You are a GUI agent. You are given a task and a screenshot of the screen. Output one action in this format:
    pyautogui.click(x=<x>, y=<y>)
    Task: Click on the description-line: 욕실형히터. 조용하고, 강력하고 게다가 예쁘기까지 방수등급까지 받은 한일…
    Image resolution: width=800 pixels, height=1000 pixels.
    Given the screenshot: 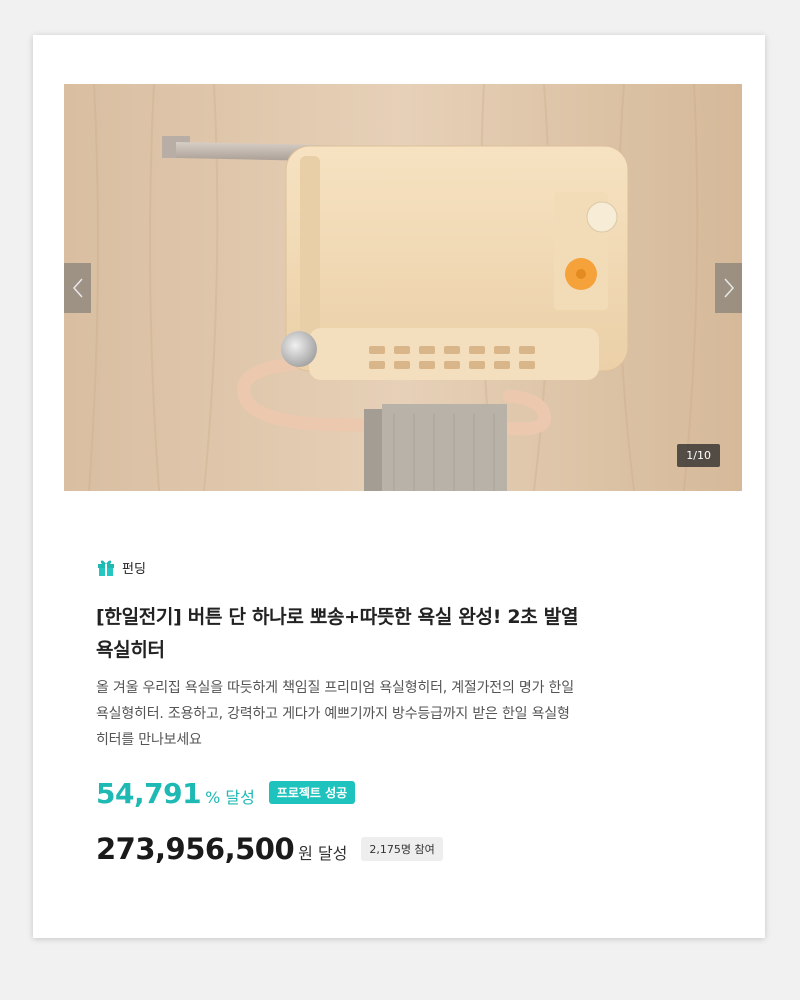 What is the action you would take?
    pyautogui.click(x=333, y=714)
    